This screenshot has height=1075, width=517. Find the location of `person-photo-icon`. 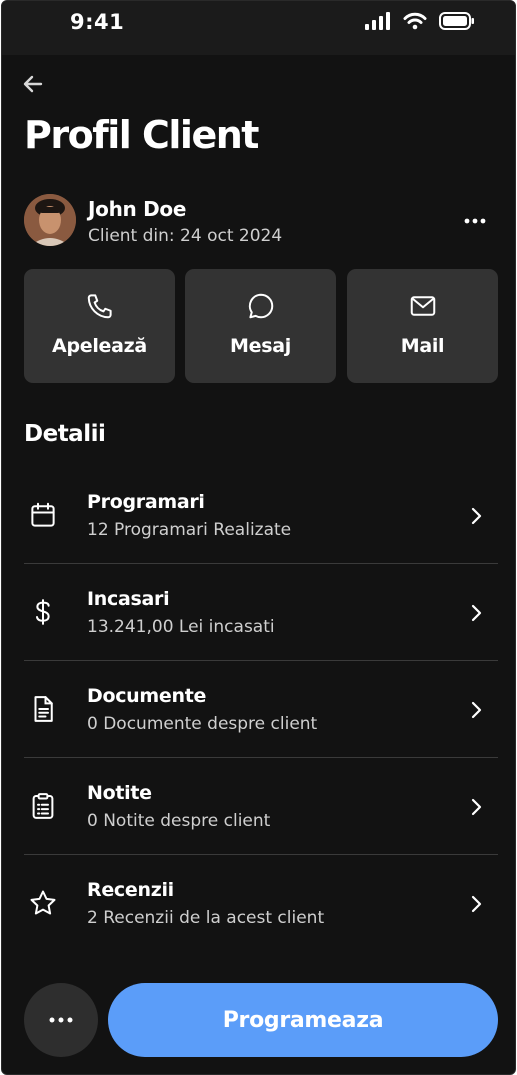

person-photo-icon is located at coordinates (50, 220).